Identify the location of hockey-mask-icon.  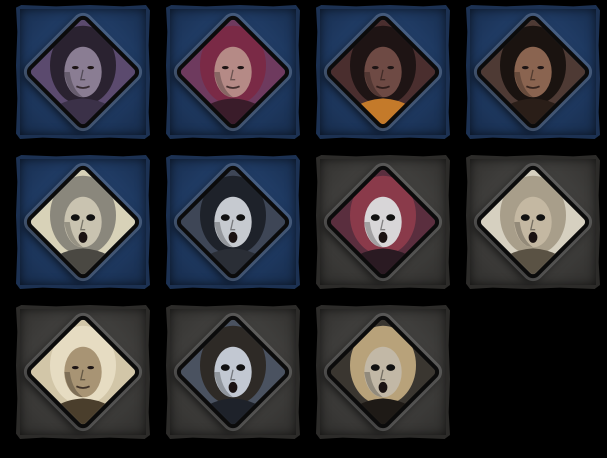
(233, 372).